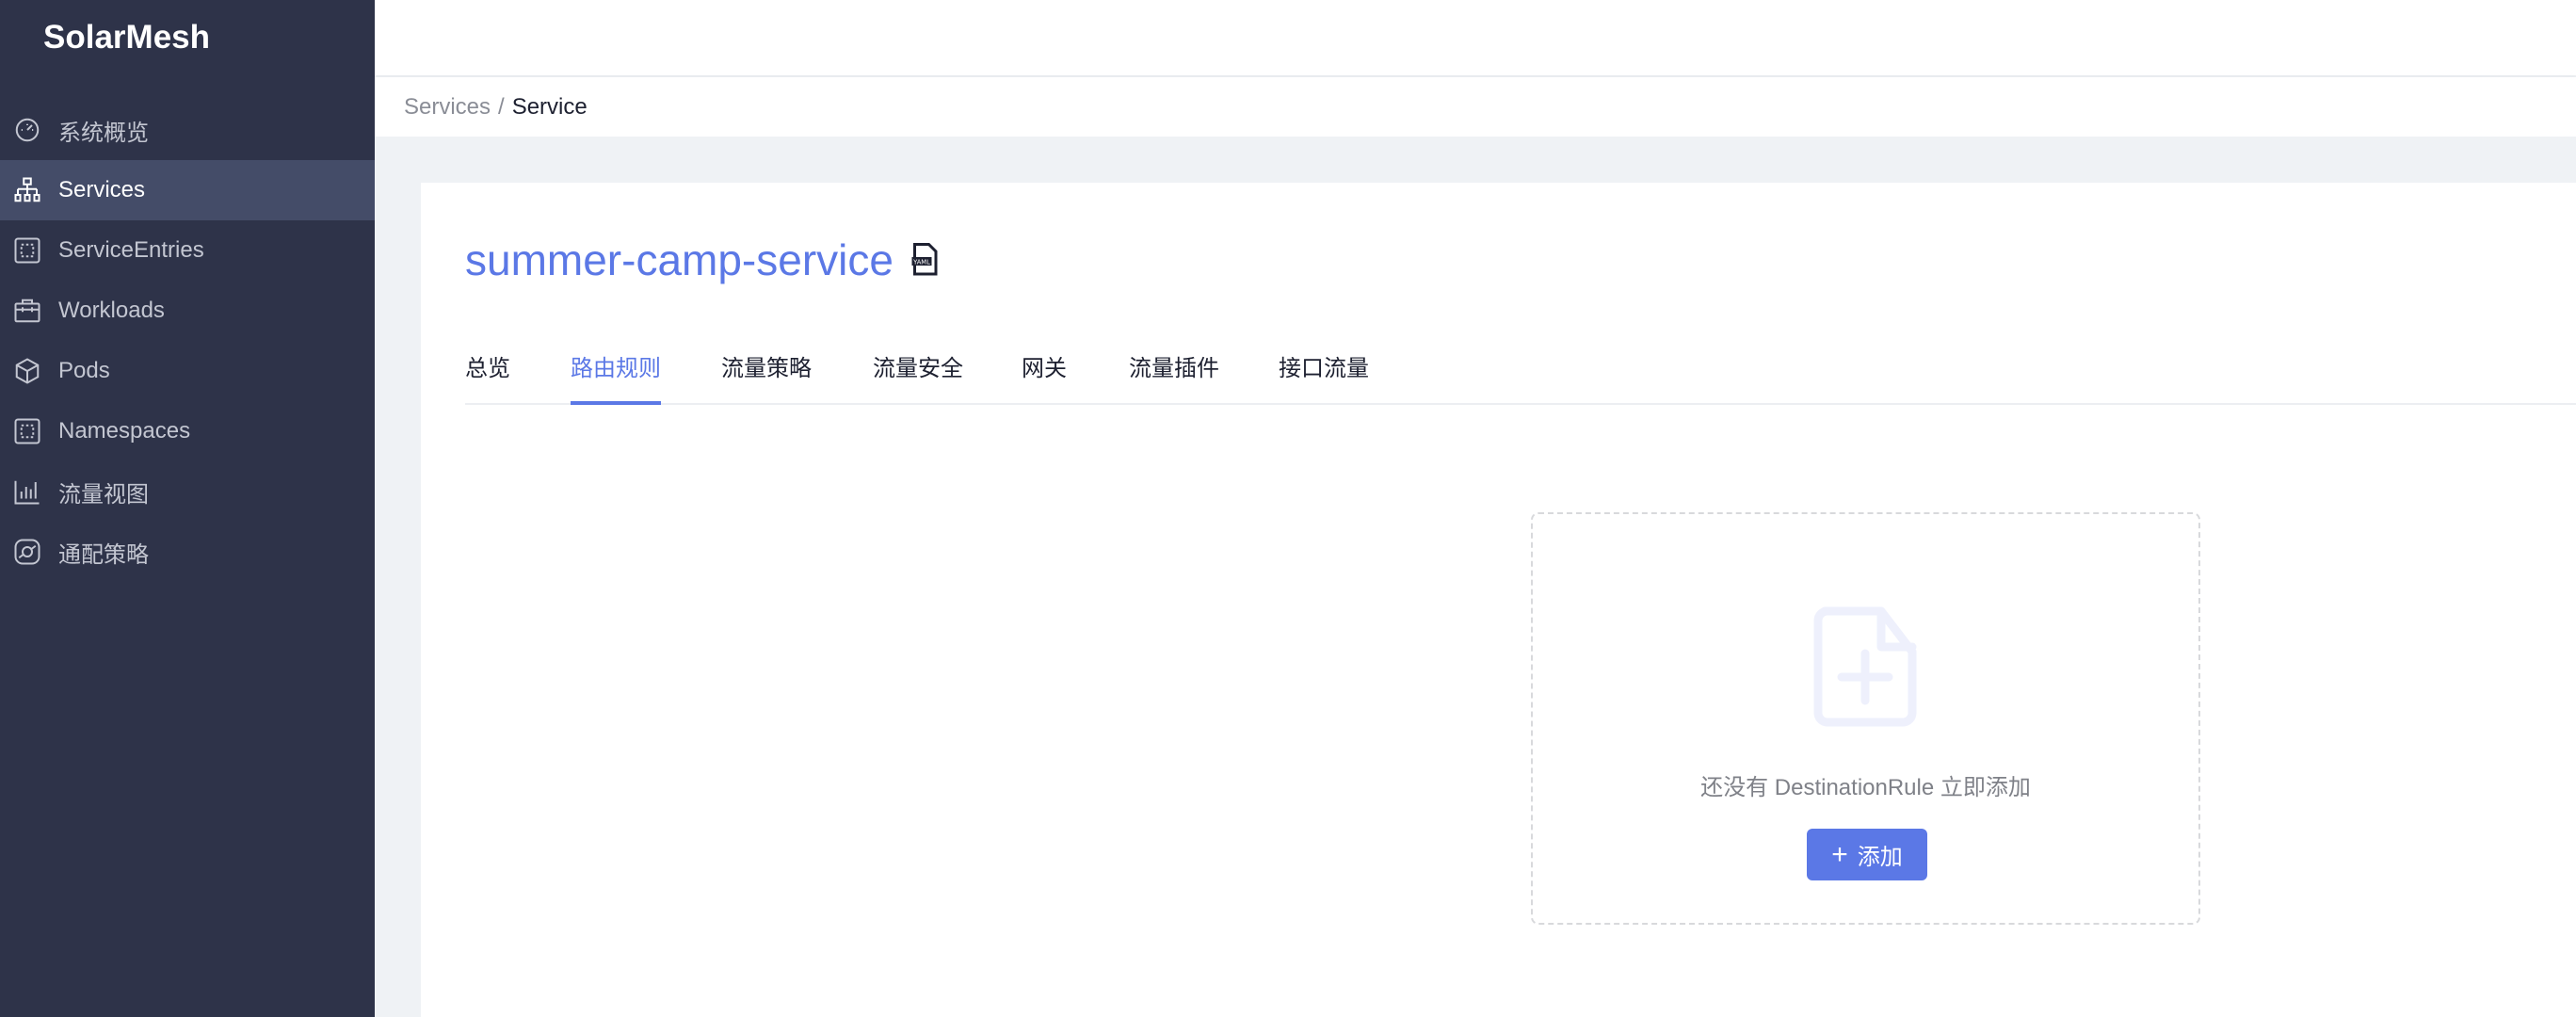 This screenshot has width=2576, height=1017. I want to click on tab-overview: 总览, so click(487, 379).